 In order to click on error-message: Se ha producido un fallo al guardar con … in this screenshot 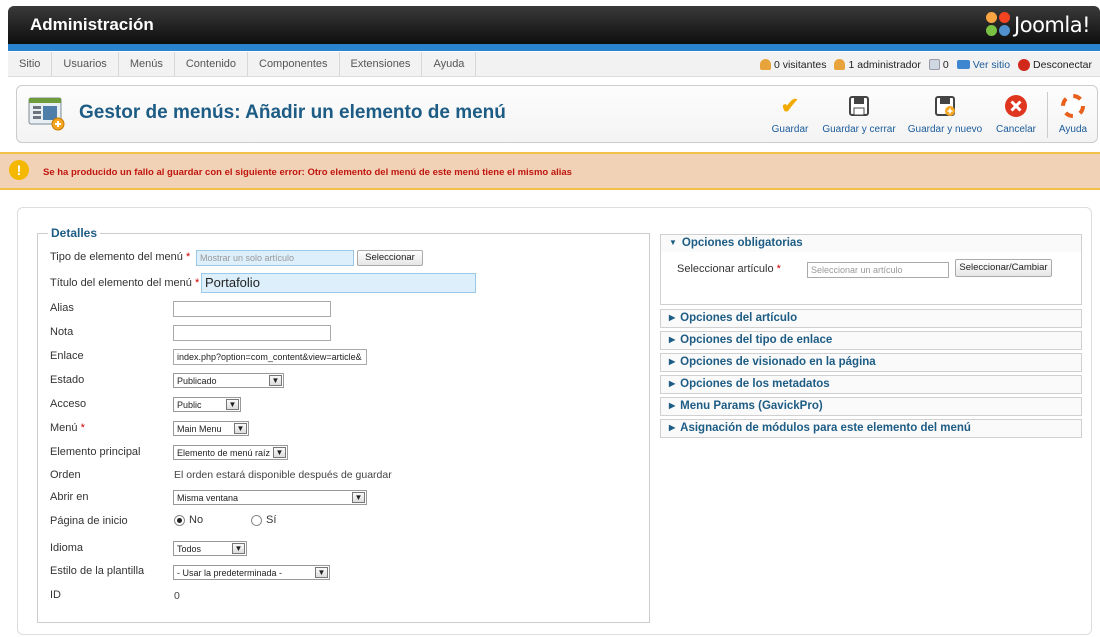, I will do `click(307, 172)`.